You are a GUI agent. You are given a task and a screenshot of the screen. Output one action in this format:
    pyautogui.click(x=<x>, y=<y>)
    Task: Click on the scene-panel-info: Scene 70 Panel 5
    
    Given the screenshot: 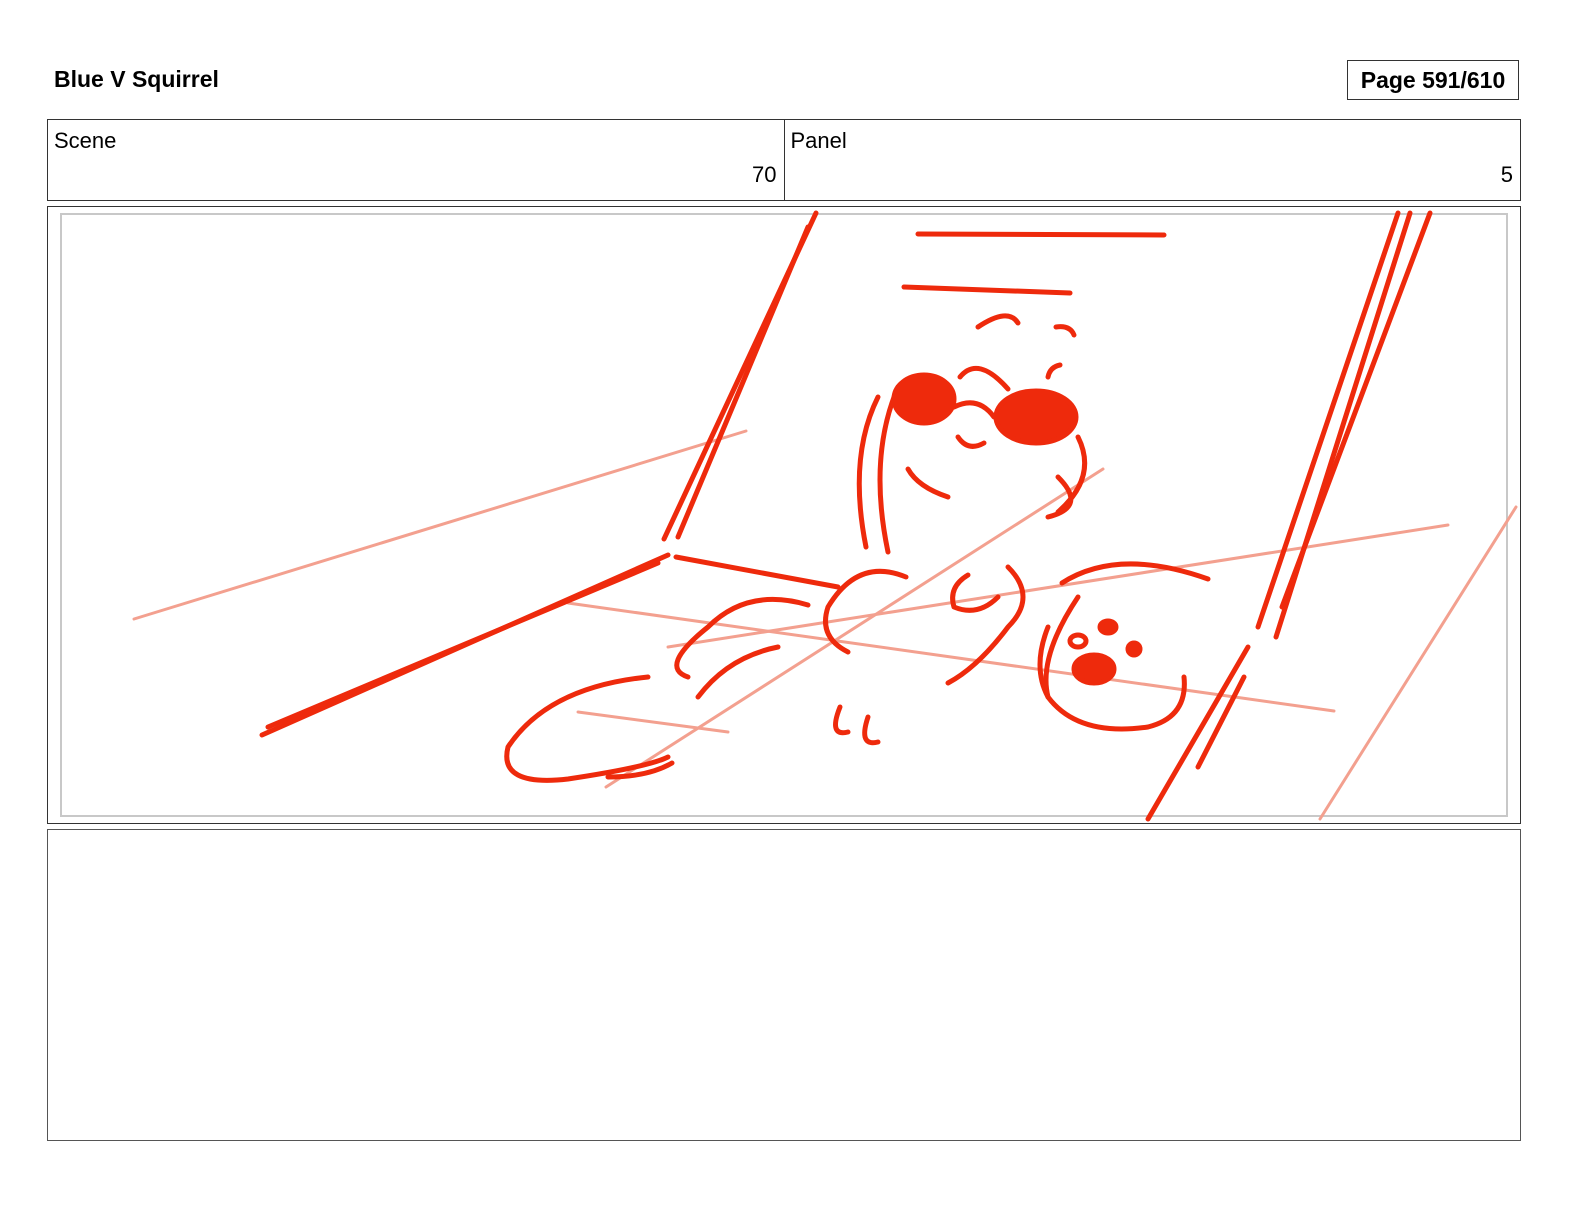 What is the action you would take?
    pyautogui.click(x=784, y=160)
    